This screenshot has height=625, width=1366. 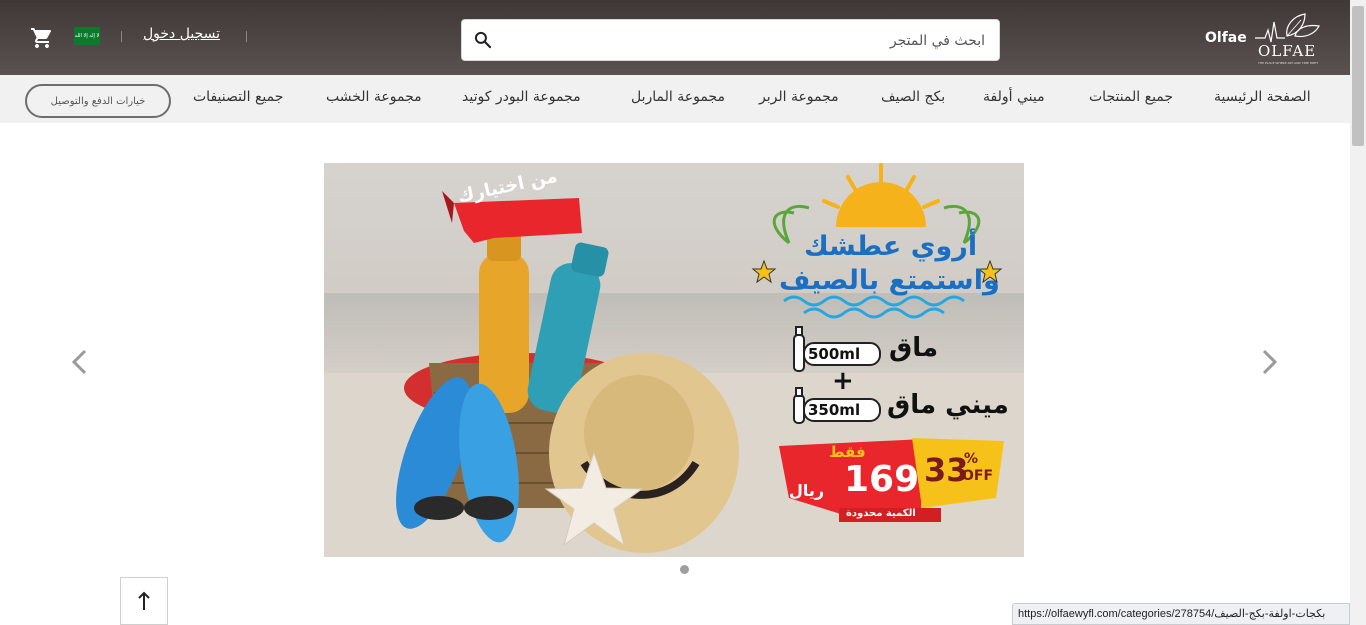 I want to click on saudi-flag-icon: لا إله إلا الله, so click(x=87, y=36).